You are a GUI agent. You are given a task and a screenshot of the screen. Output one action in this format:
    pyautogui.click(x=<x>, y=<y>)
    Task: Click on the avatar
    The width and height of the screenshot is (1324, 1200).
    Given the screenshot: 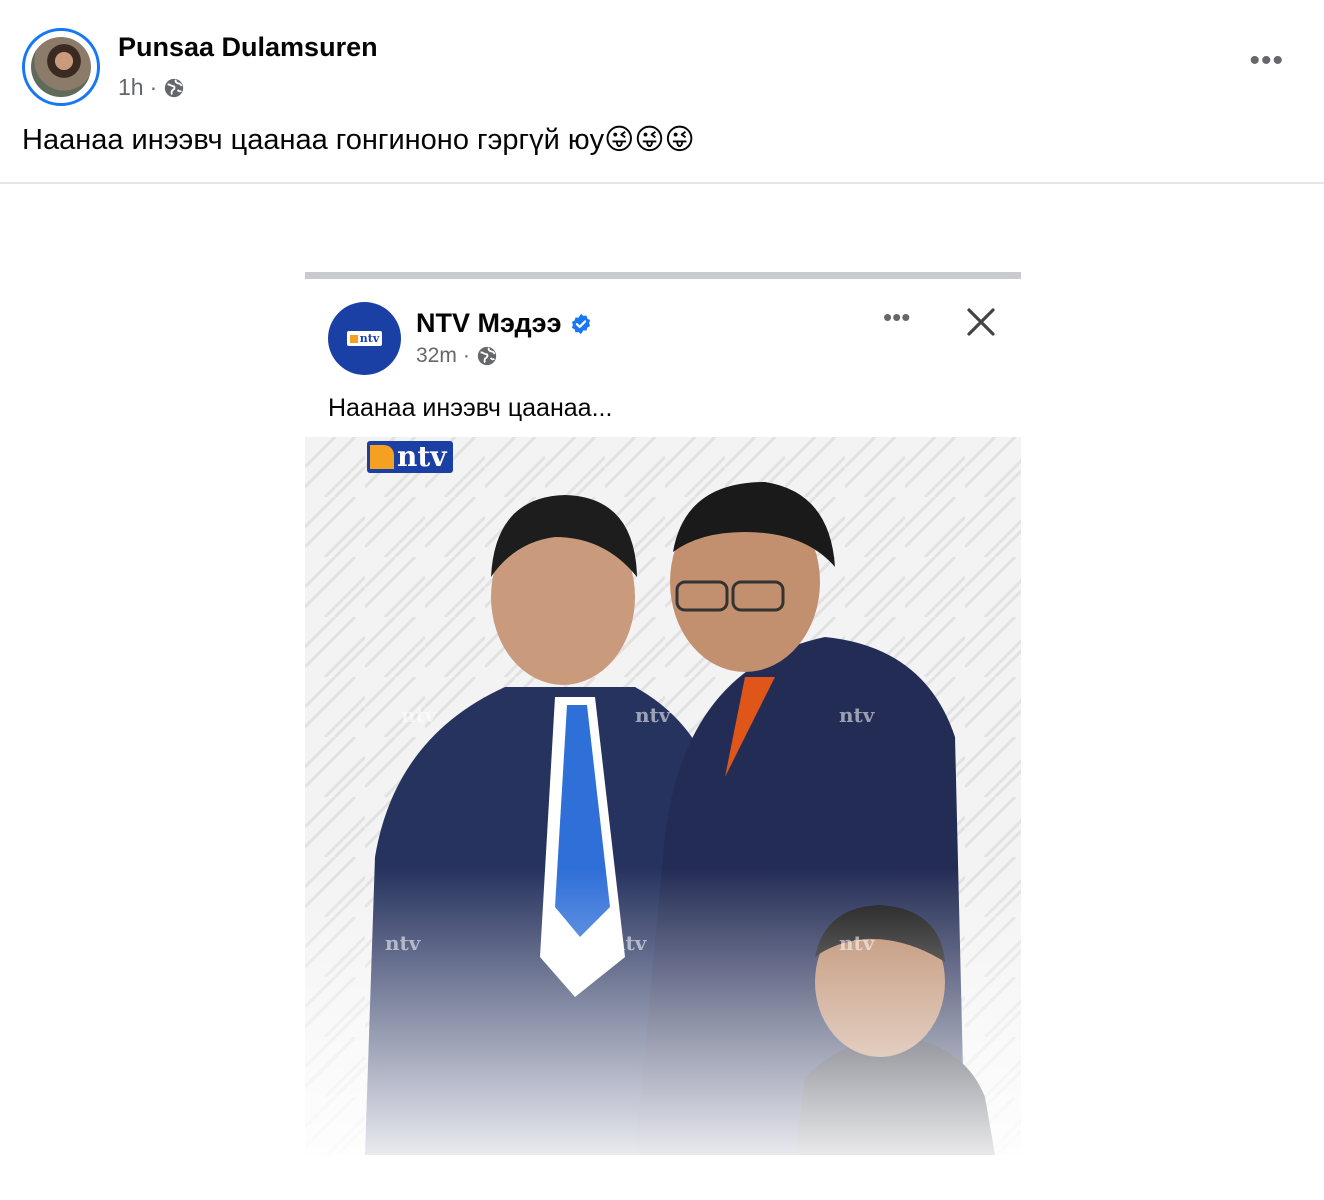 What is the action you would take?
    pyautogui.click(x=61, y=67)
    